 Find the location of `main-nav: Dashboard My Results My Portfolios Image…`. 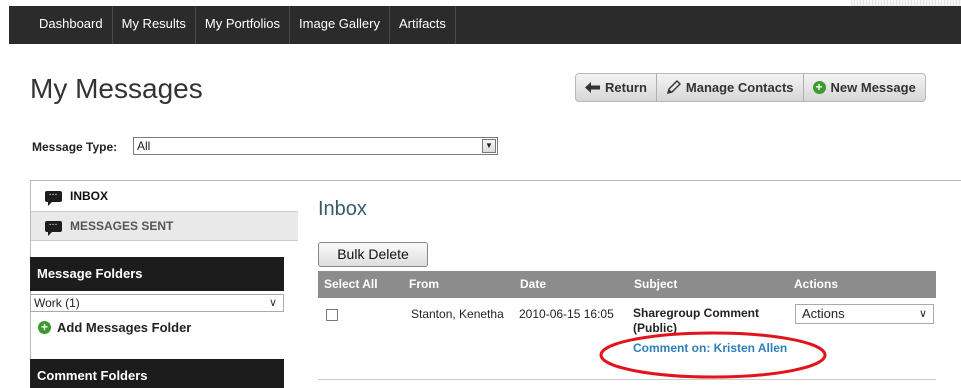

main-nav: Dashboard My Results My Portfolios Image… is located at coordinates (232, 25).